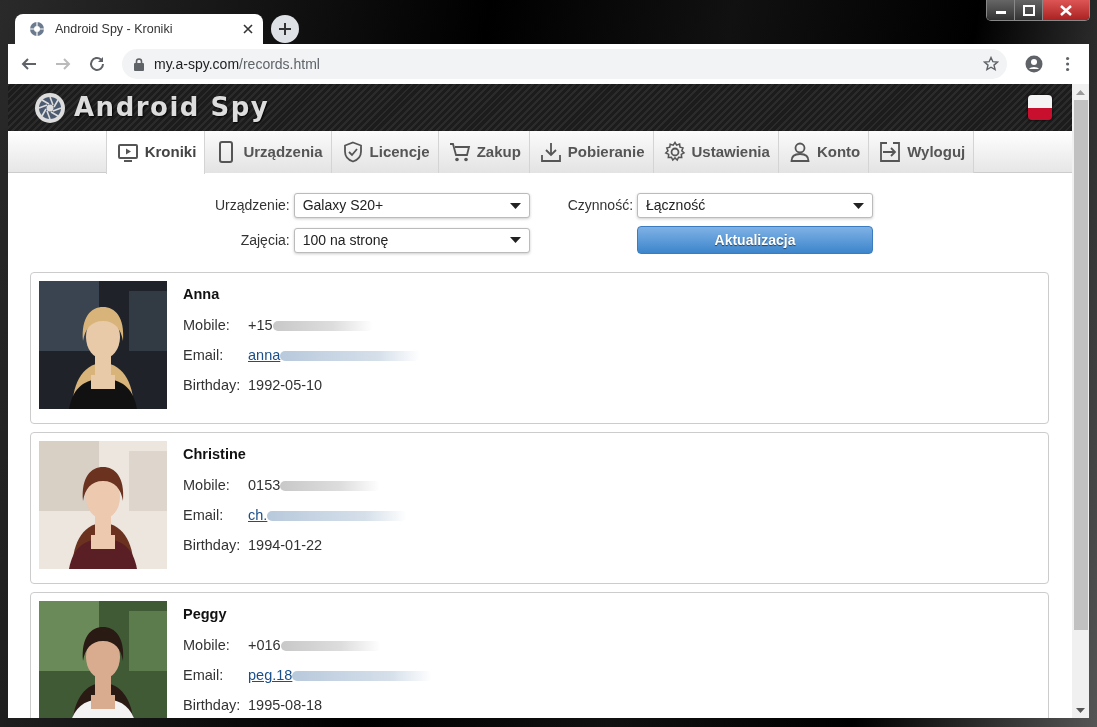 The image size is (1097, 727). Describe the element at coordinates (600, 205) in the screenshot. I see `field-label: Czynność:` at that location.